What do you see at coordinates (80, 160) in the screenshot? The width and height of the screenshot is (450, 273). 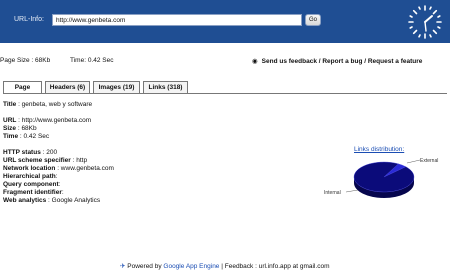 I see `scheme-value: : http` at bounding box center [80, 160].